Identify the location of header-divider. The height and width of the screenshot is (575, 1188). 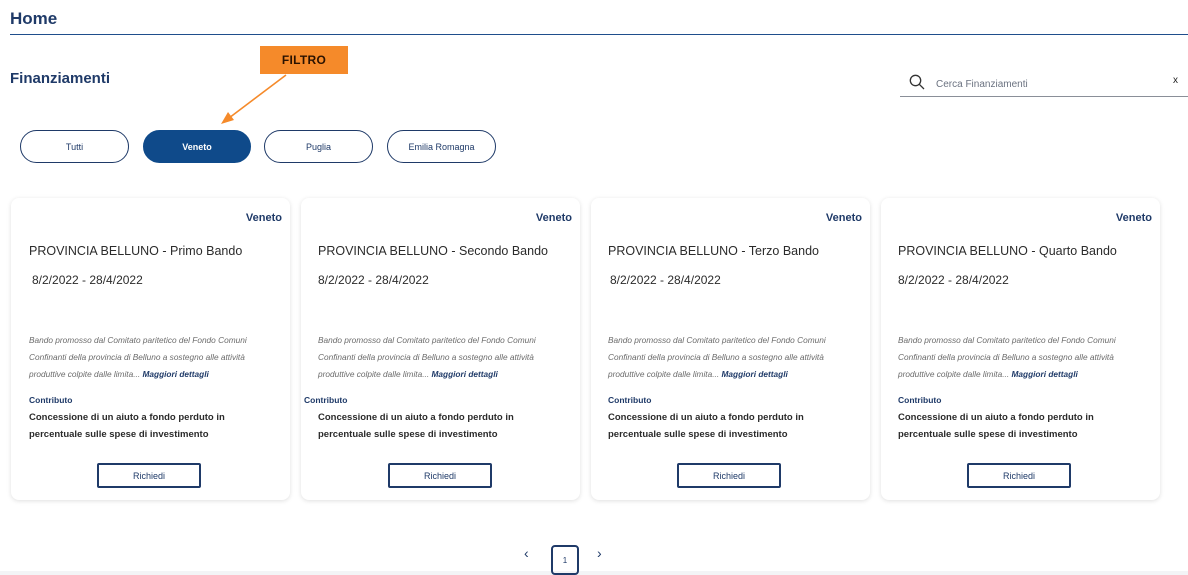
(599, 34).